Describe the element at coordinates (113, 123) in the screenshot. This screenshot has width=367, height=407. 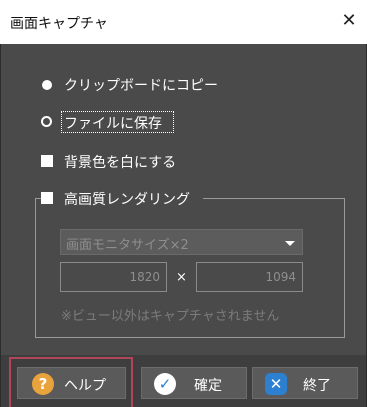
I see `radio-file-label: ファイルに保存` at that location.